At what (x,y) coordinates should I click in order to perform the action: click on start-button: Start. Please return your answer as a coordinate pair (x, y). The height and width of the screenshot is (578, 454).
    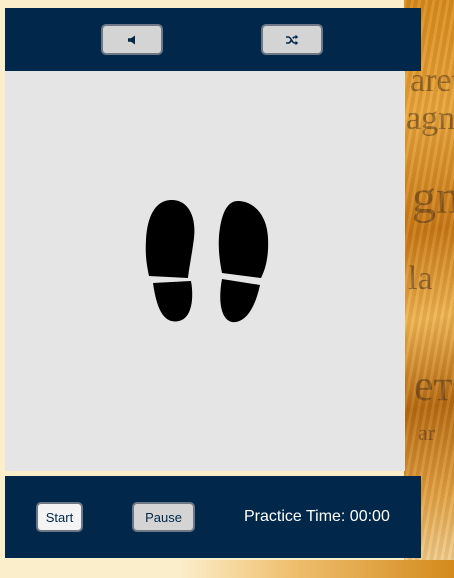
    Looking at the image, I should click on (59, 517).